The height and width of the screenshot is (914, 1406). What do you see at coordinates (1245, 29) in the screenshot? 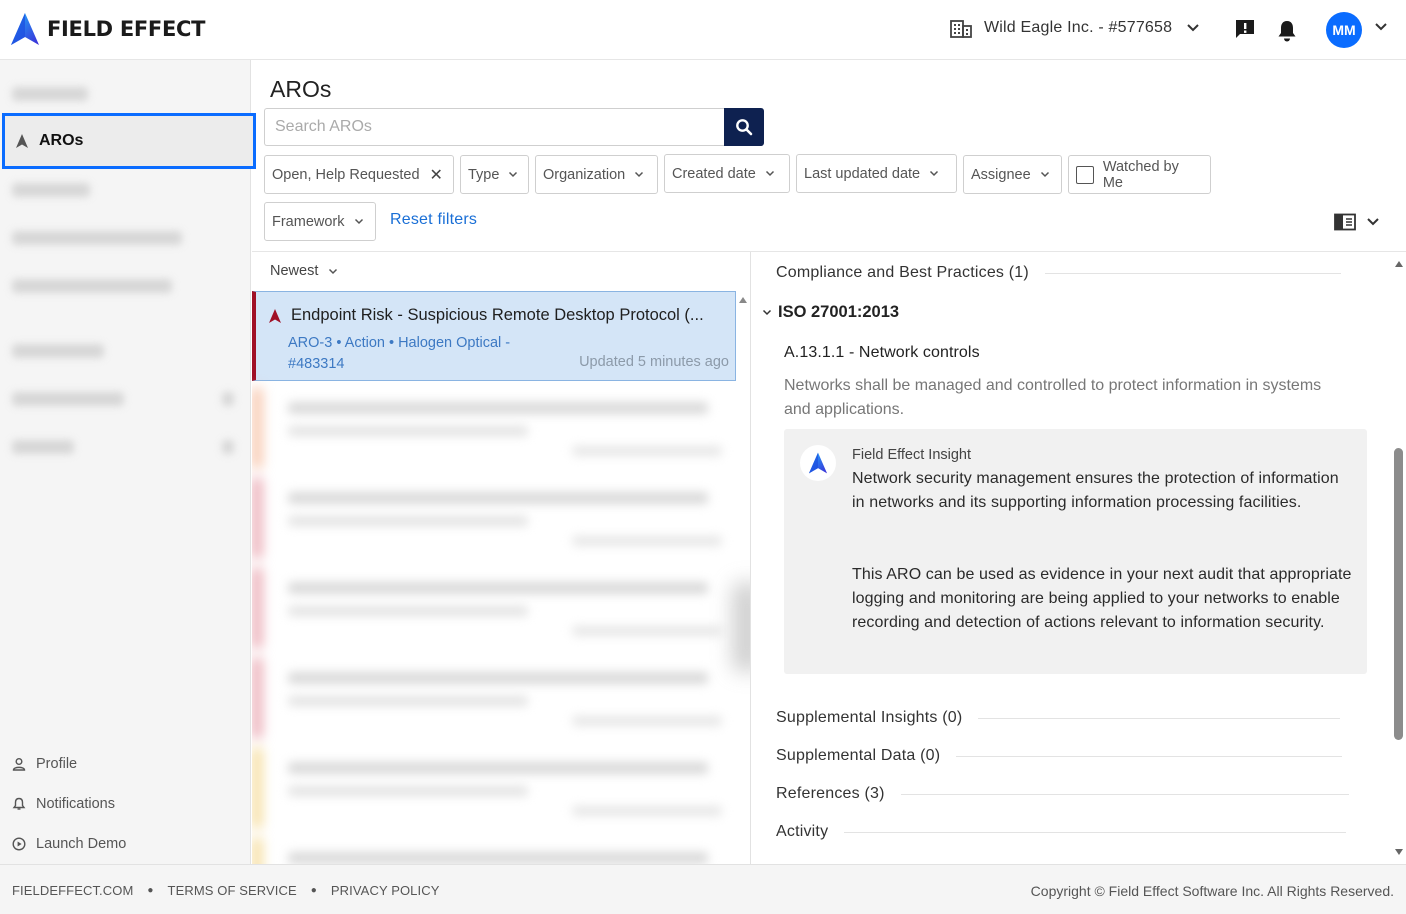
I see `feedback-icon` at bounding box center [1245, 29].